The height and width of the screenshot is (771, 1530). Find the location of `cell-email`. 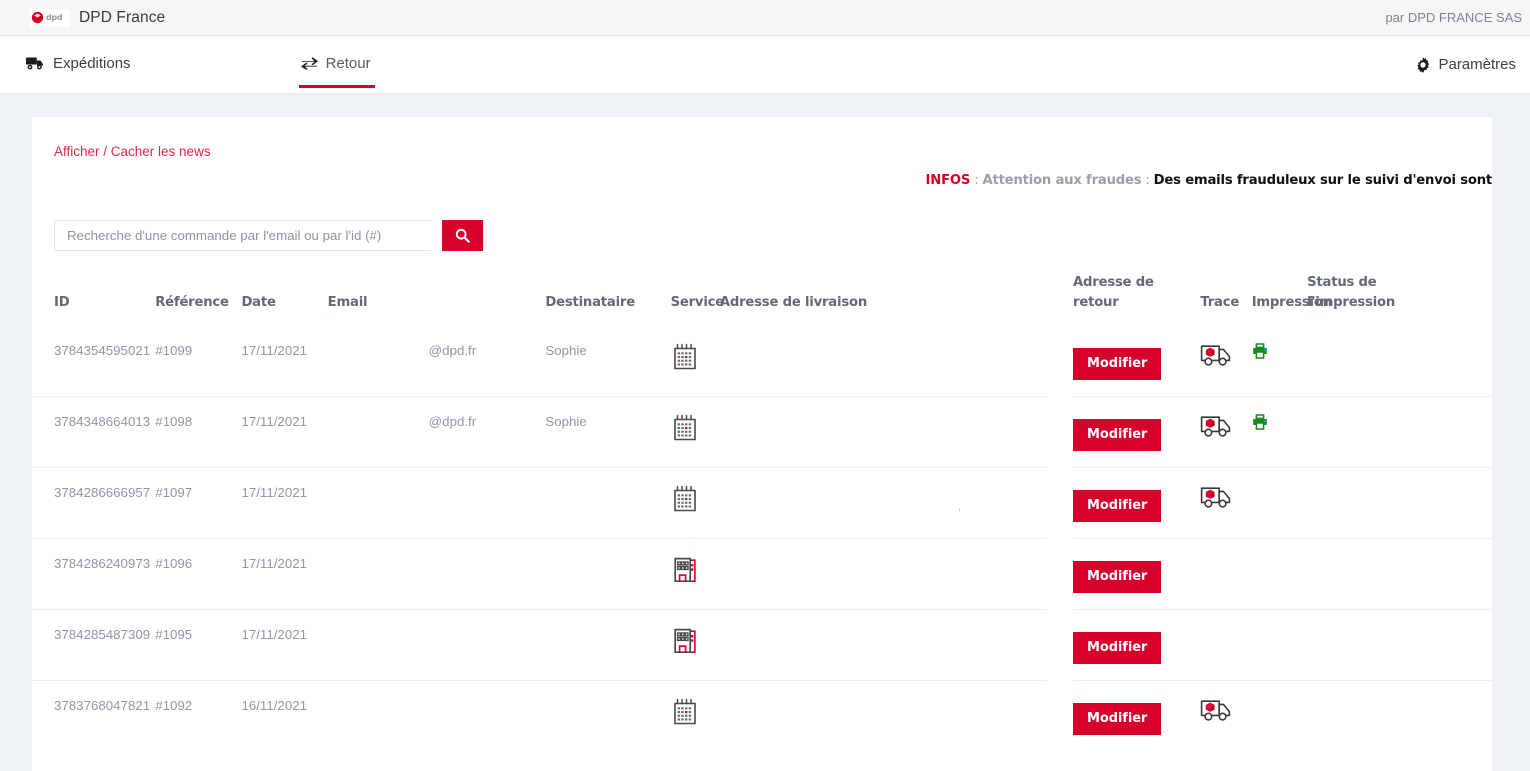

cell-email is located at coordinates (436, 574).